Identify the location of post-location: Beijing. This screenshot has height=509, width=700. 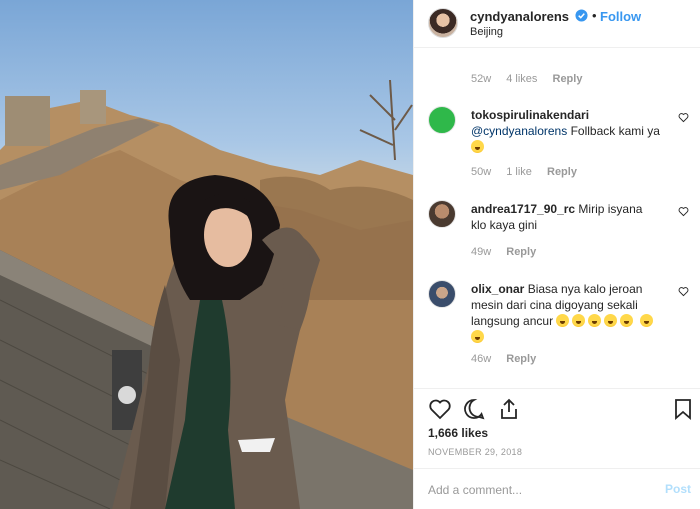
(486, 32).